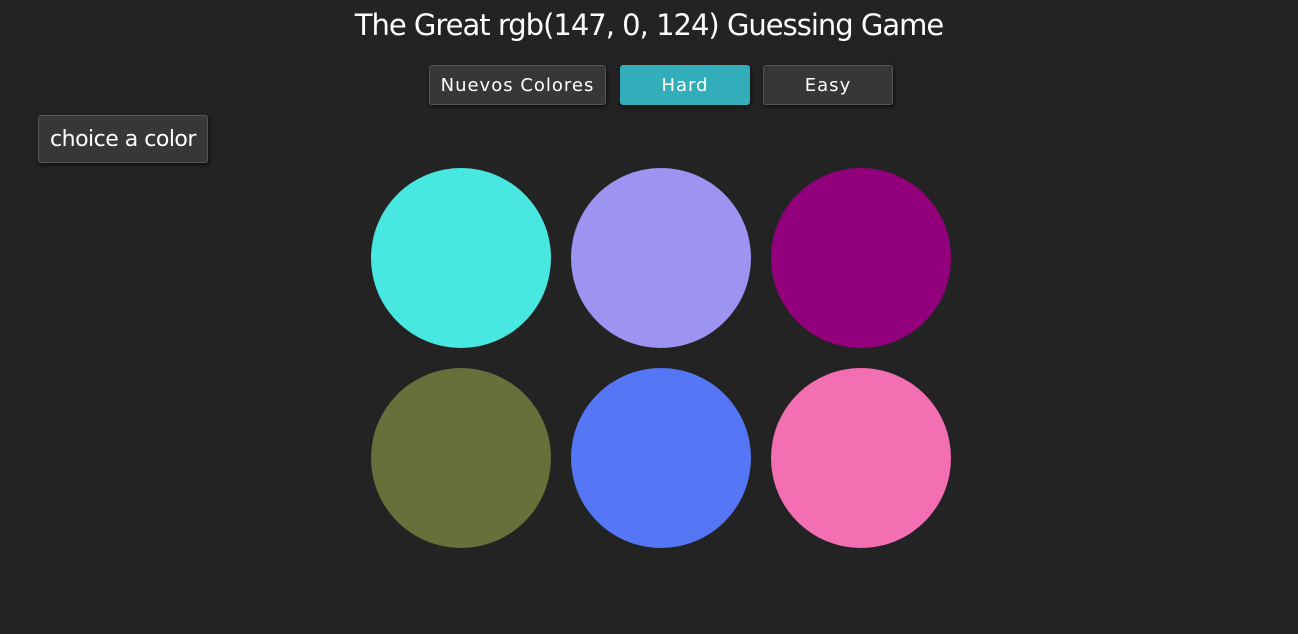 The height and width of the screenshot is (634, 1298). I want to click on hard-mode-button: Hard, so click(685, 85).